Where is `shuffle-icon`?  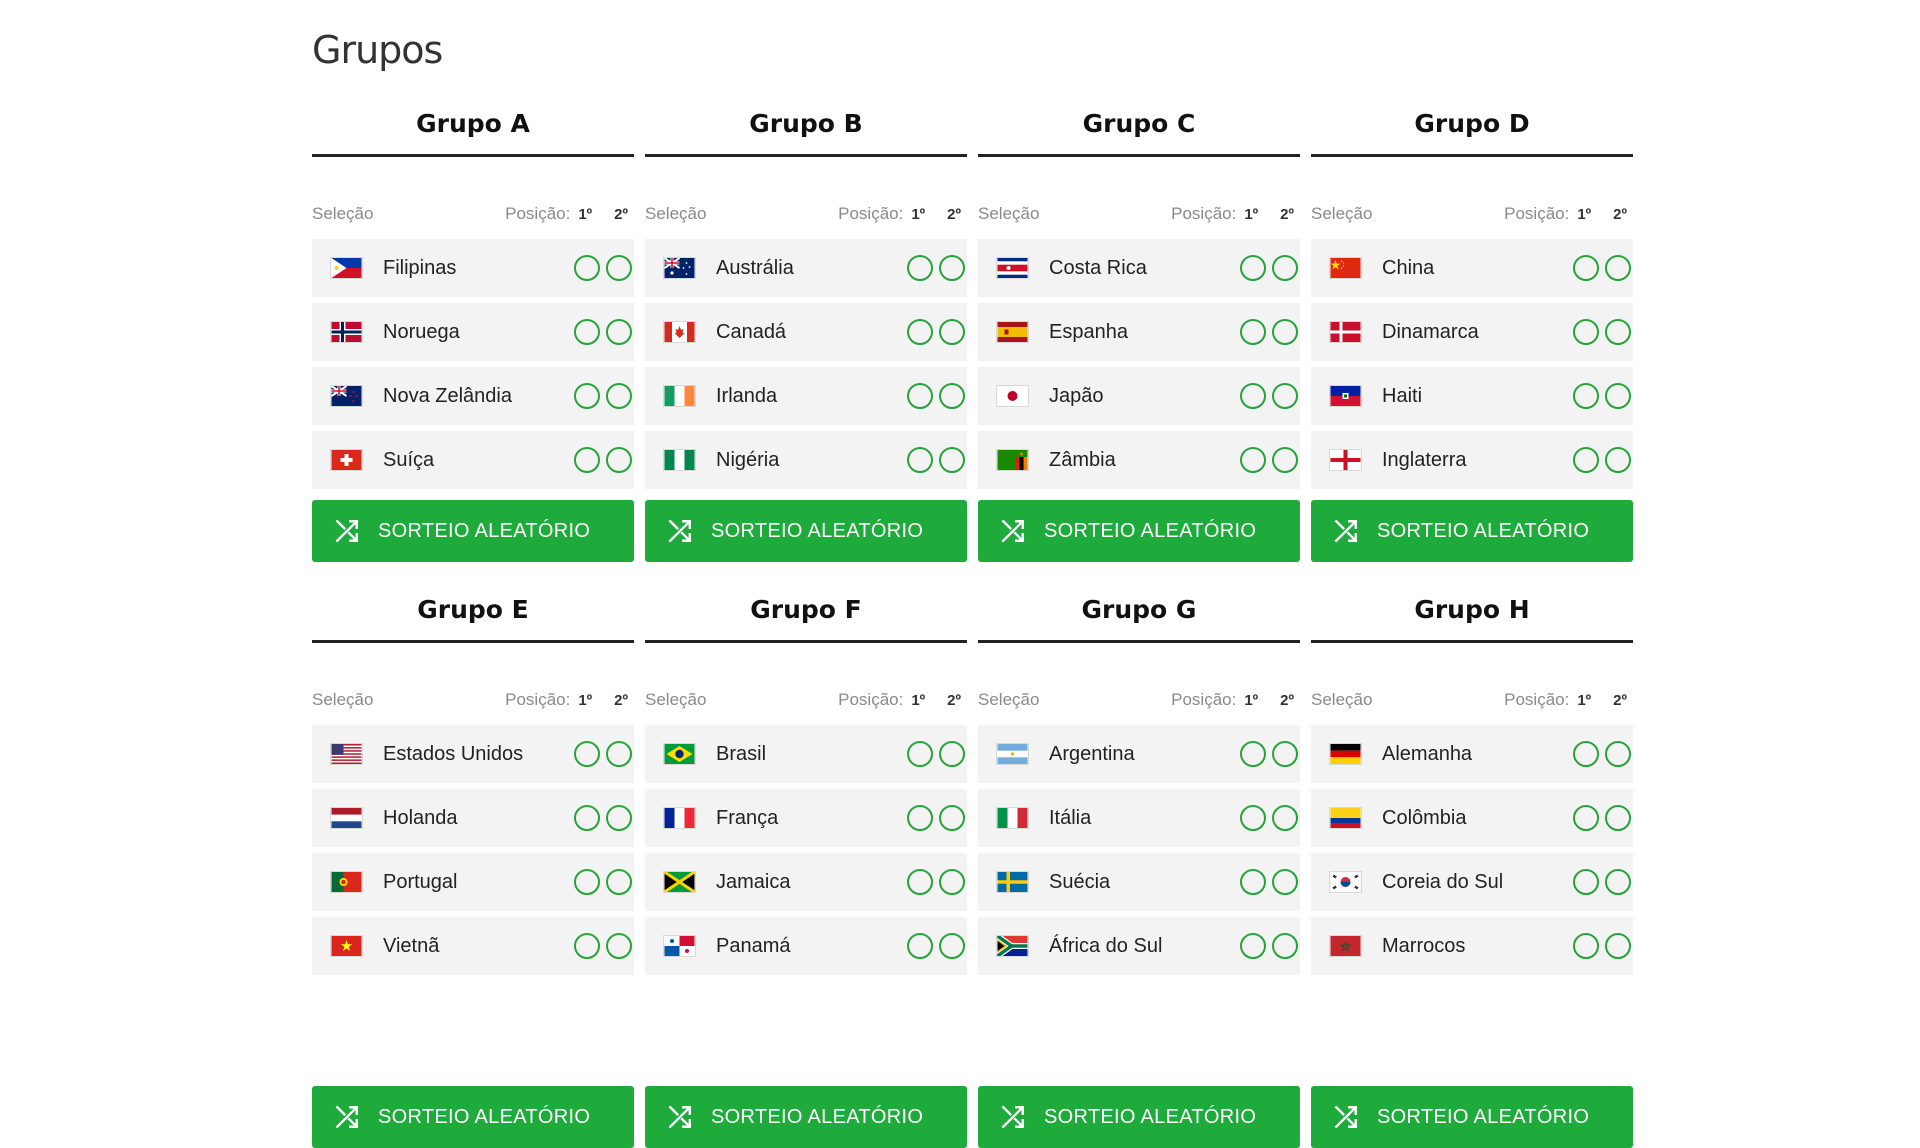 shuffle-icon is located at coordinates (669, 531).